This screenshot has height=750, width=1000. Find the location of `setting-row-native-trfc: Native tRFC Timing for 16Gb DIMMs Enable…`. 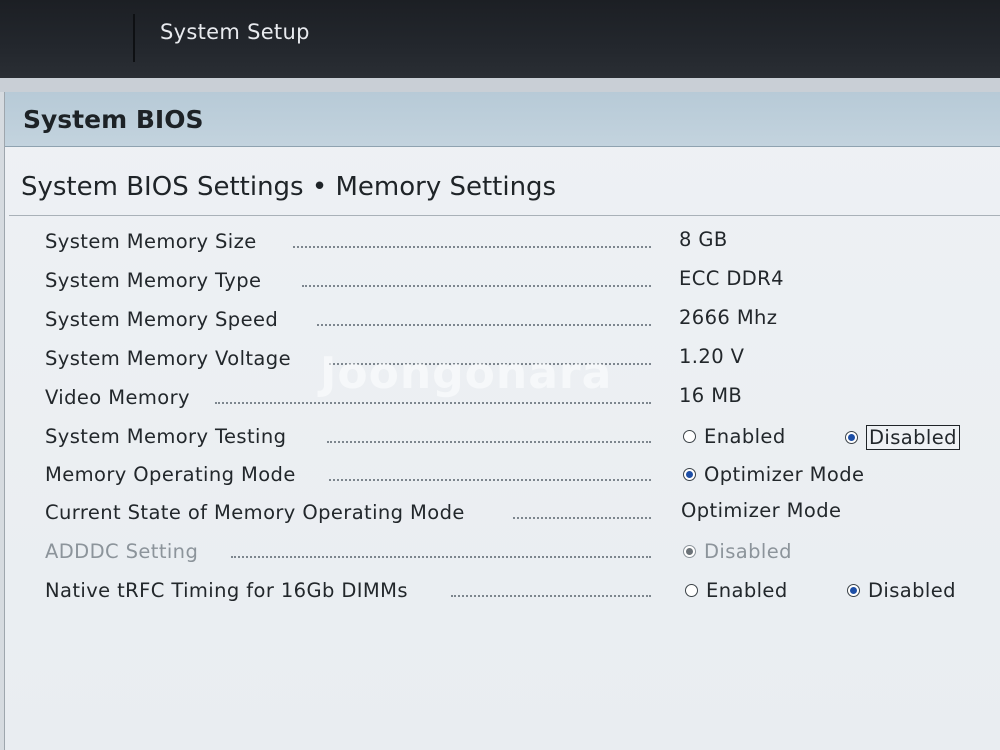

setting-row-native-trfc: Native tRFC Timing for 16Gb DIMMs Enable… is located at coordinates (502, 595).